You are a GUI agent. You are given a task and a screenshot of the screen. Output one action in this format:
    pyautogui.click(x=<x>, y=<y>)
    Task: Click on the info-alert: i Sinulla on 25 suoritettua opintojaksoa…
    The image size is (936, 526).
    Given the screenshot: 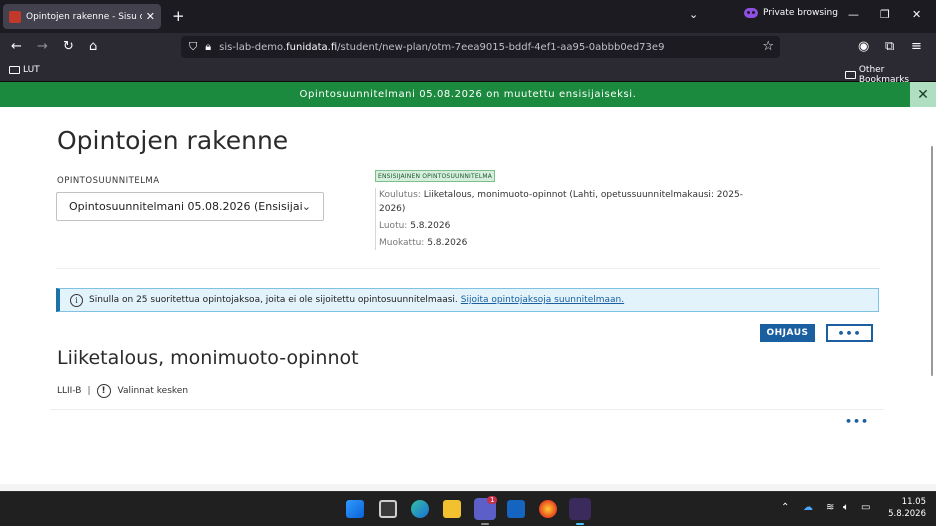 What is the action you would take?
    pyautogui.click(x=467, y=300)
    